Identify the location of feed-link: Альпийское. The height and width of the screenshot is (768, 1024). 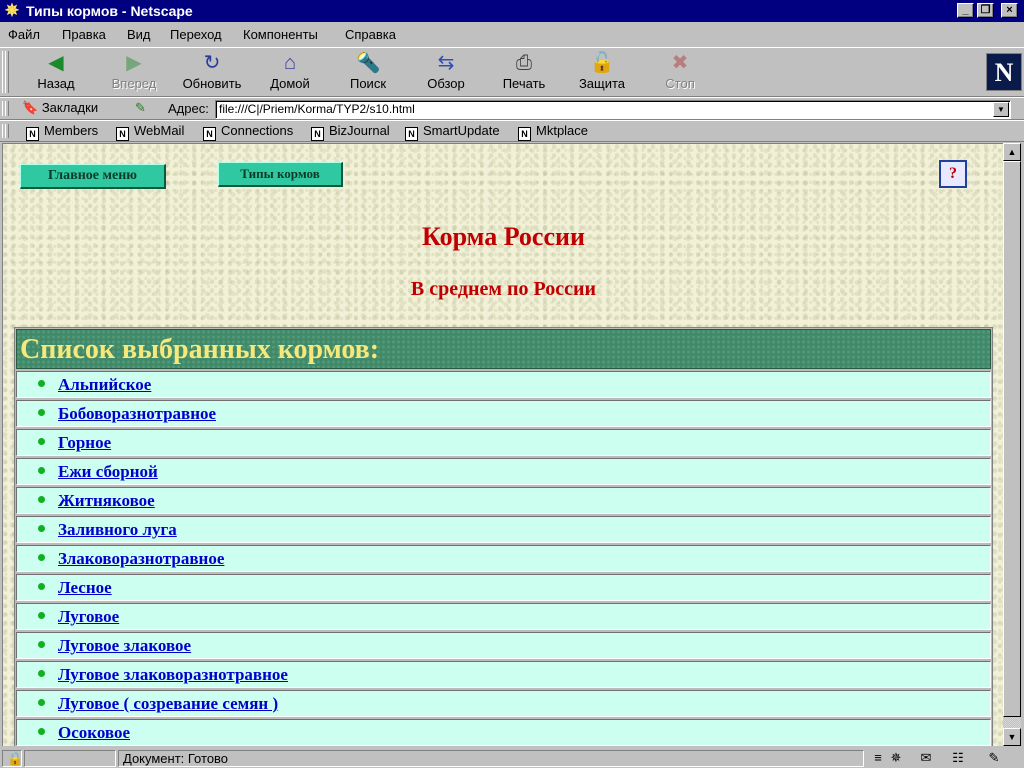
(104, 385).